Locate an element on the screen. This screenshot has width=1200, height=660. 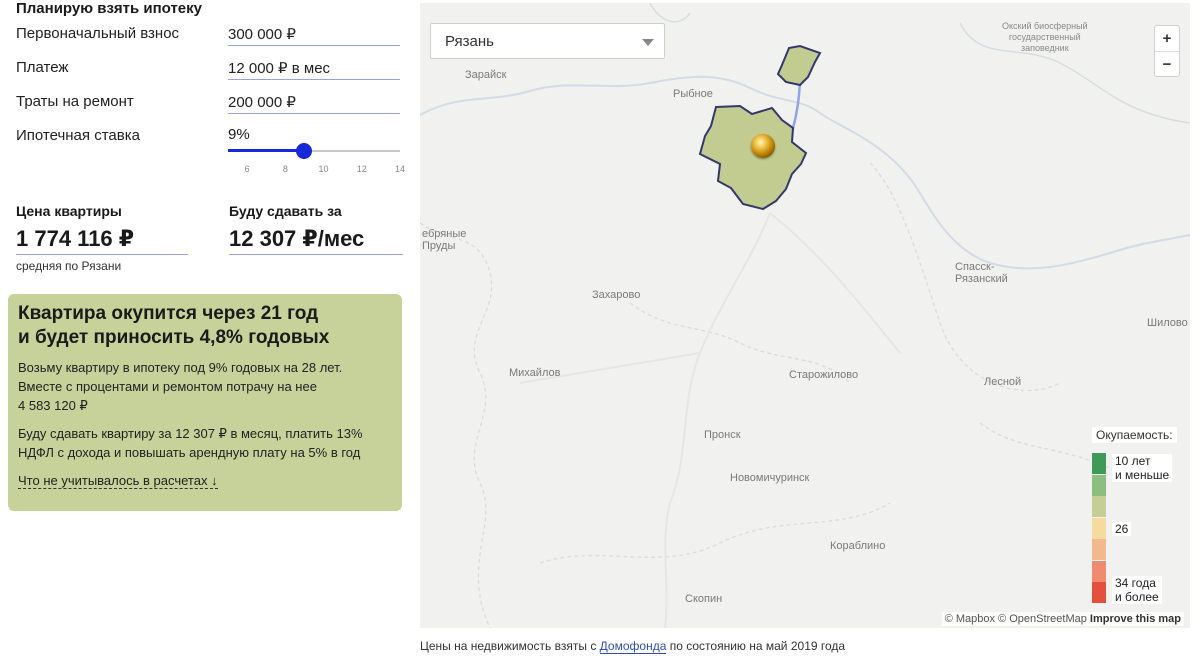
place-serebryanye-line: ебряные is located at coordinates (444, 234).